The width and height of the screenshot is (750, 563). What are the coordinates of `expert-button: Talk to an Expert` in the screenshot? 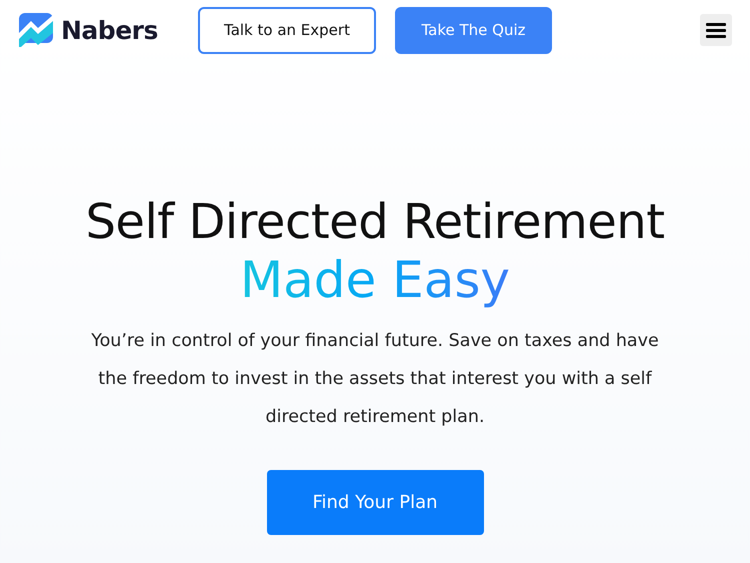 It's located at (287, 30).